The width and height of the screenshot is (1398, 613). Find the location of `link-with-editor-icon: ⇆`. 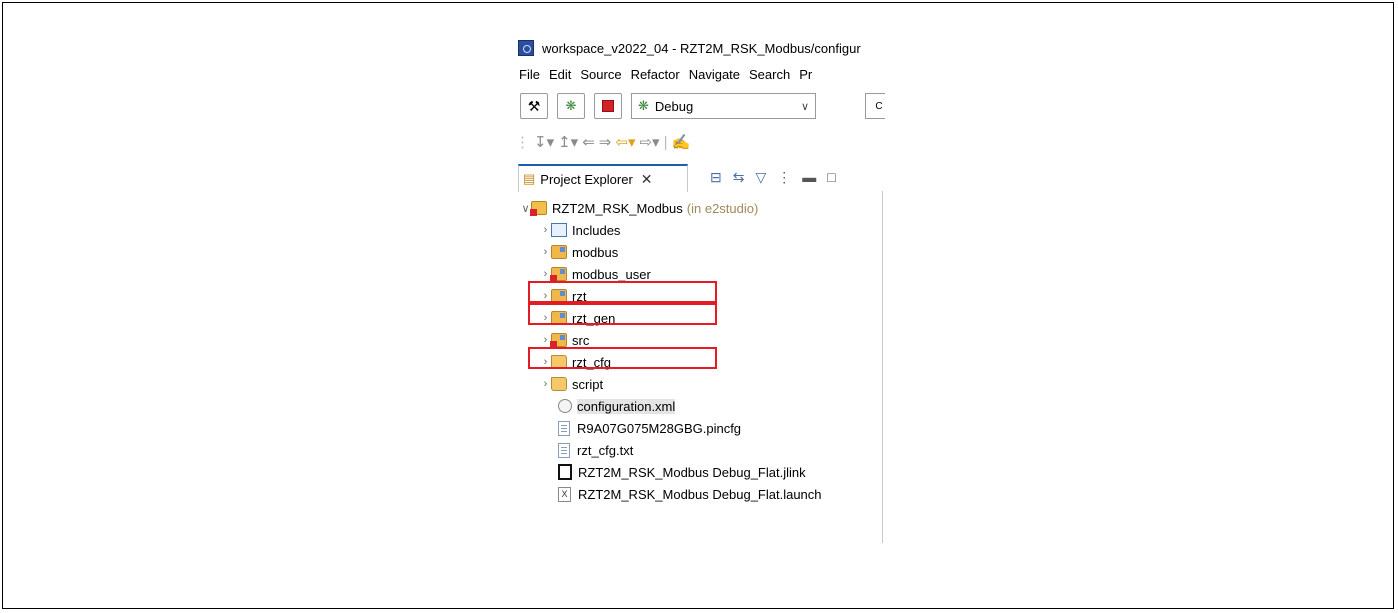

link-with-editor-icon: ⇆ is located at coordinates (739, 177).